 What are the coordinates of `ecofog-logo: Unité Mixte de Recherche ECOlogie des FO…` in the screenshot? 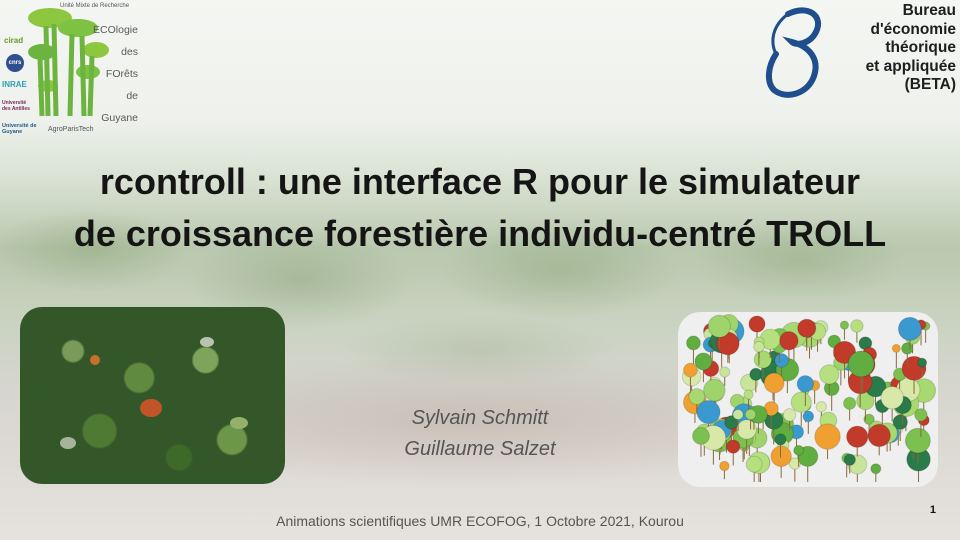 It's located at (75, 70).